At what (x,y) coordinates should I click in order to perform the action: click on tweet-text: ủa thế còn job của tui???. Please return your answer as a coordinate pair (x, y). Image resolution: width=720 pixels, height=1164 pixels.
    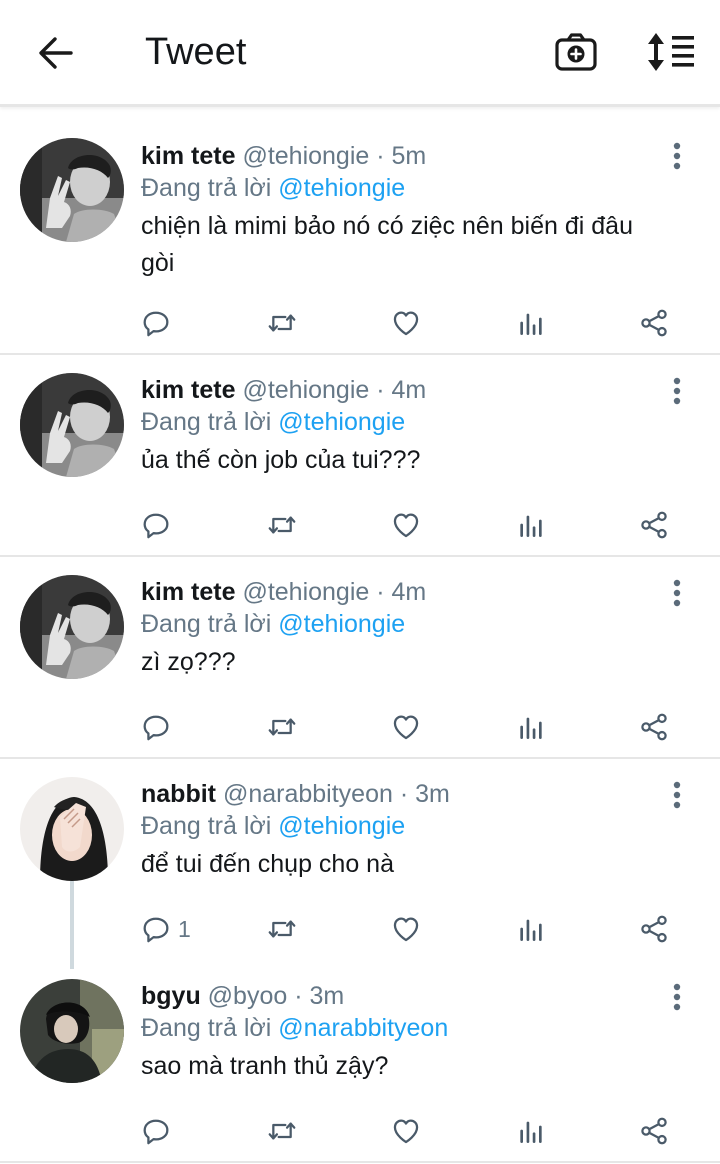
    Looking at the image, I should click on (281, 460).